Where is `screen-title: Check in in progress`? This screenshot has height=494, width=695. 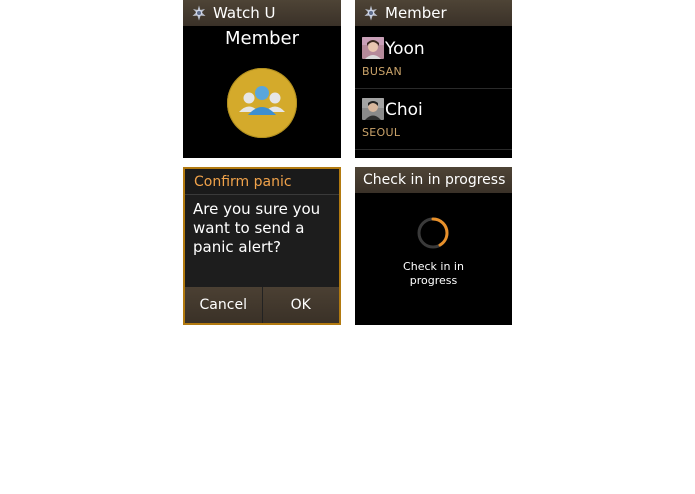 screen-title: Check in in progress is located at coordinates (434, 180).